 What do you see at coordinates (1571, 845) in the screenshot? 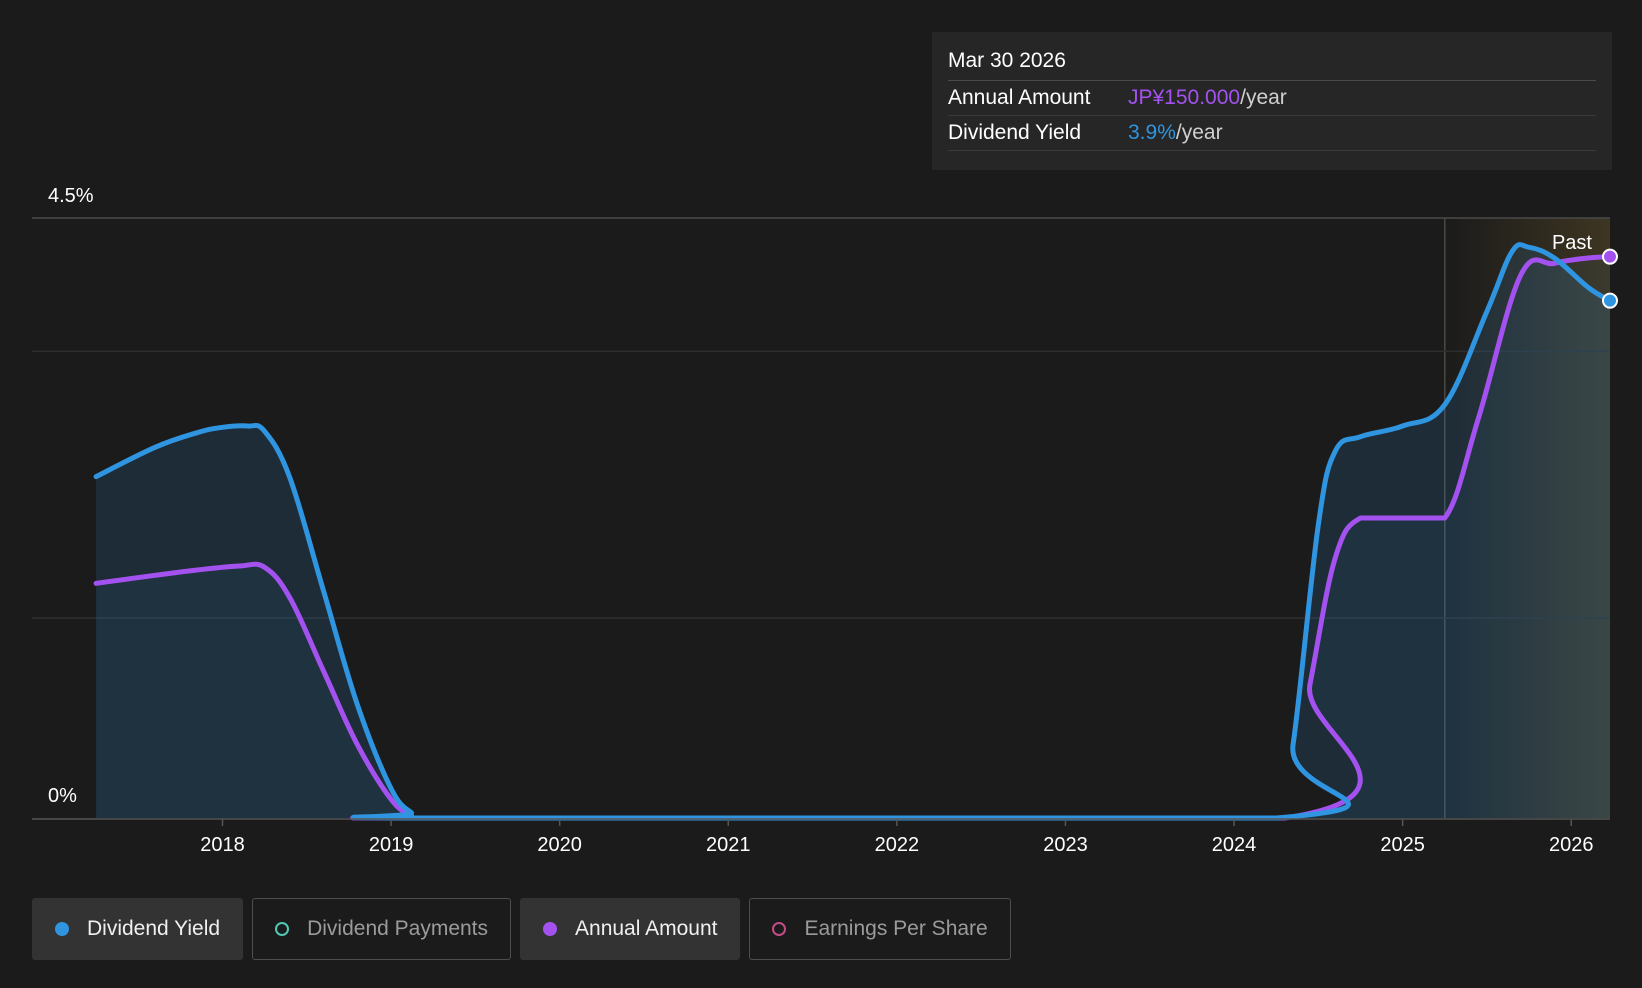
I see `x-tick-label: 2026` at bounding box center [1571, 845].